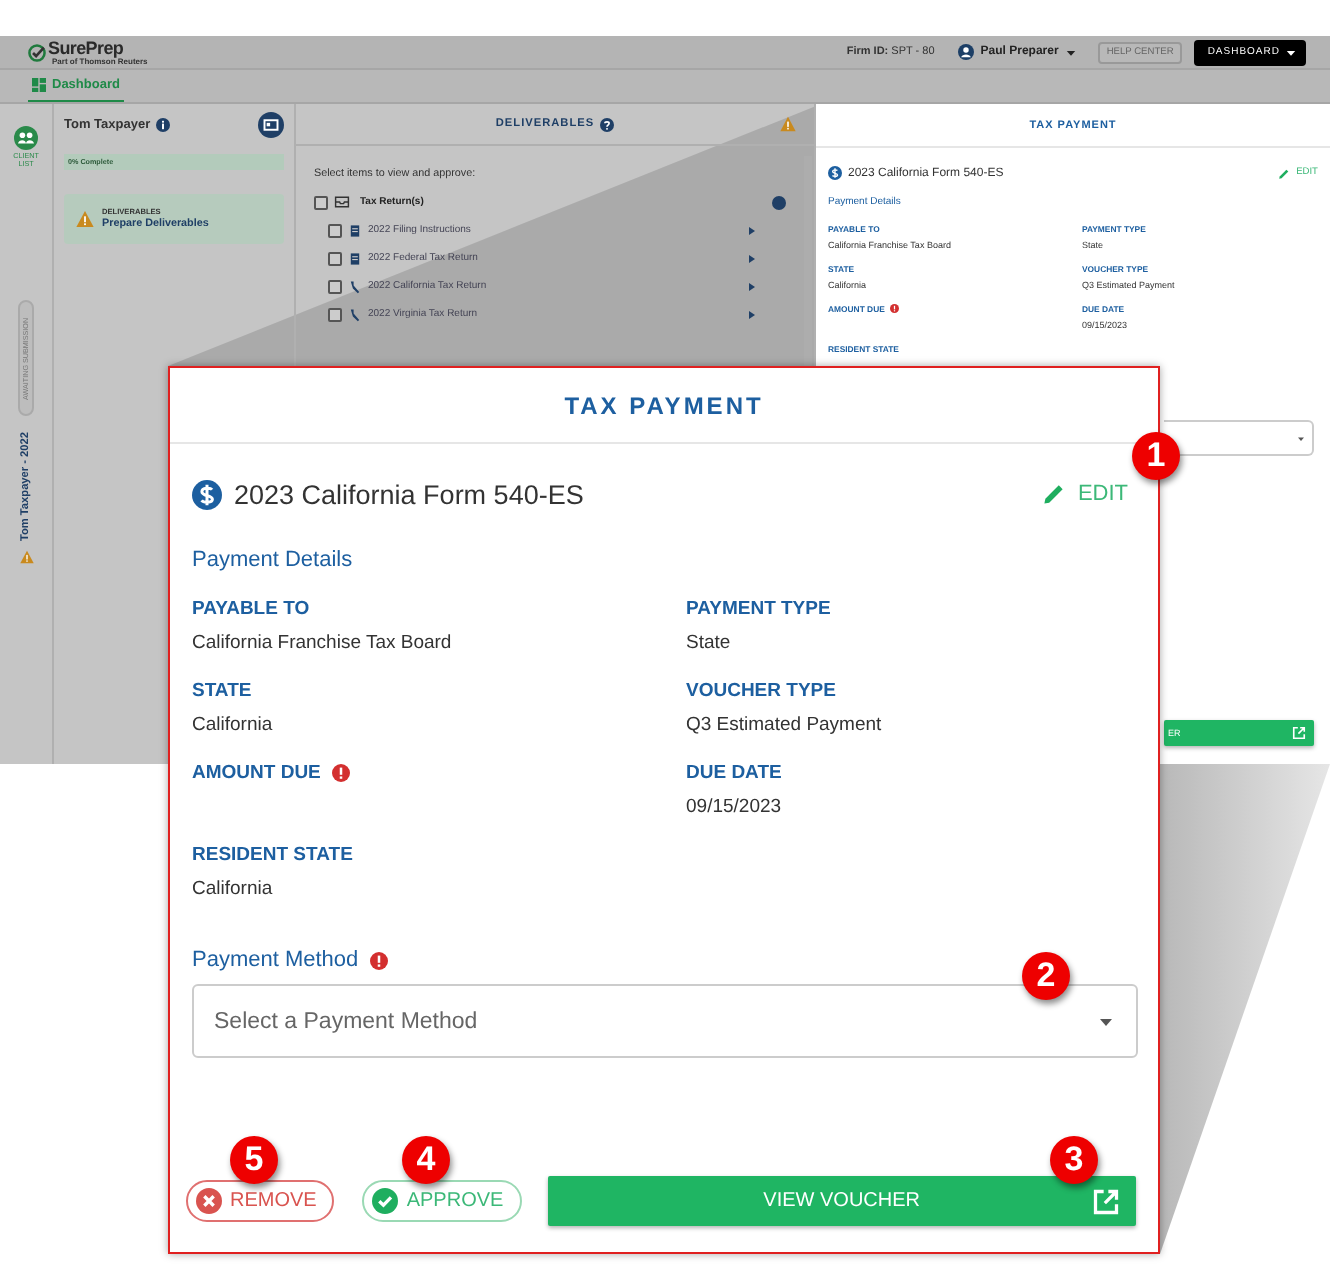  Describe the element at coordinates (785, 725) in the screenshot. I see `field-value: Q3 Estimated Payment` at that location.